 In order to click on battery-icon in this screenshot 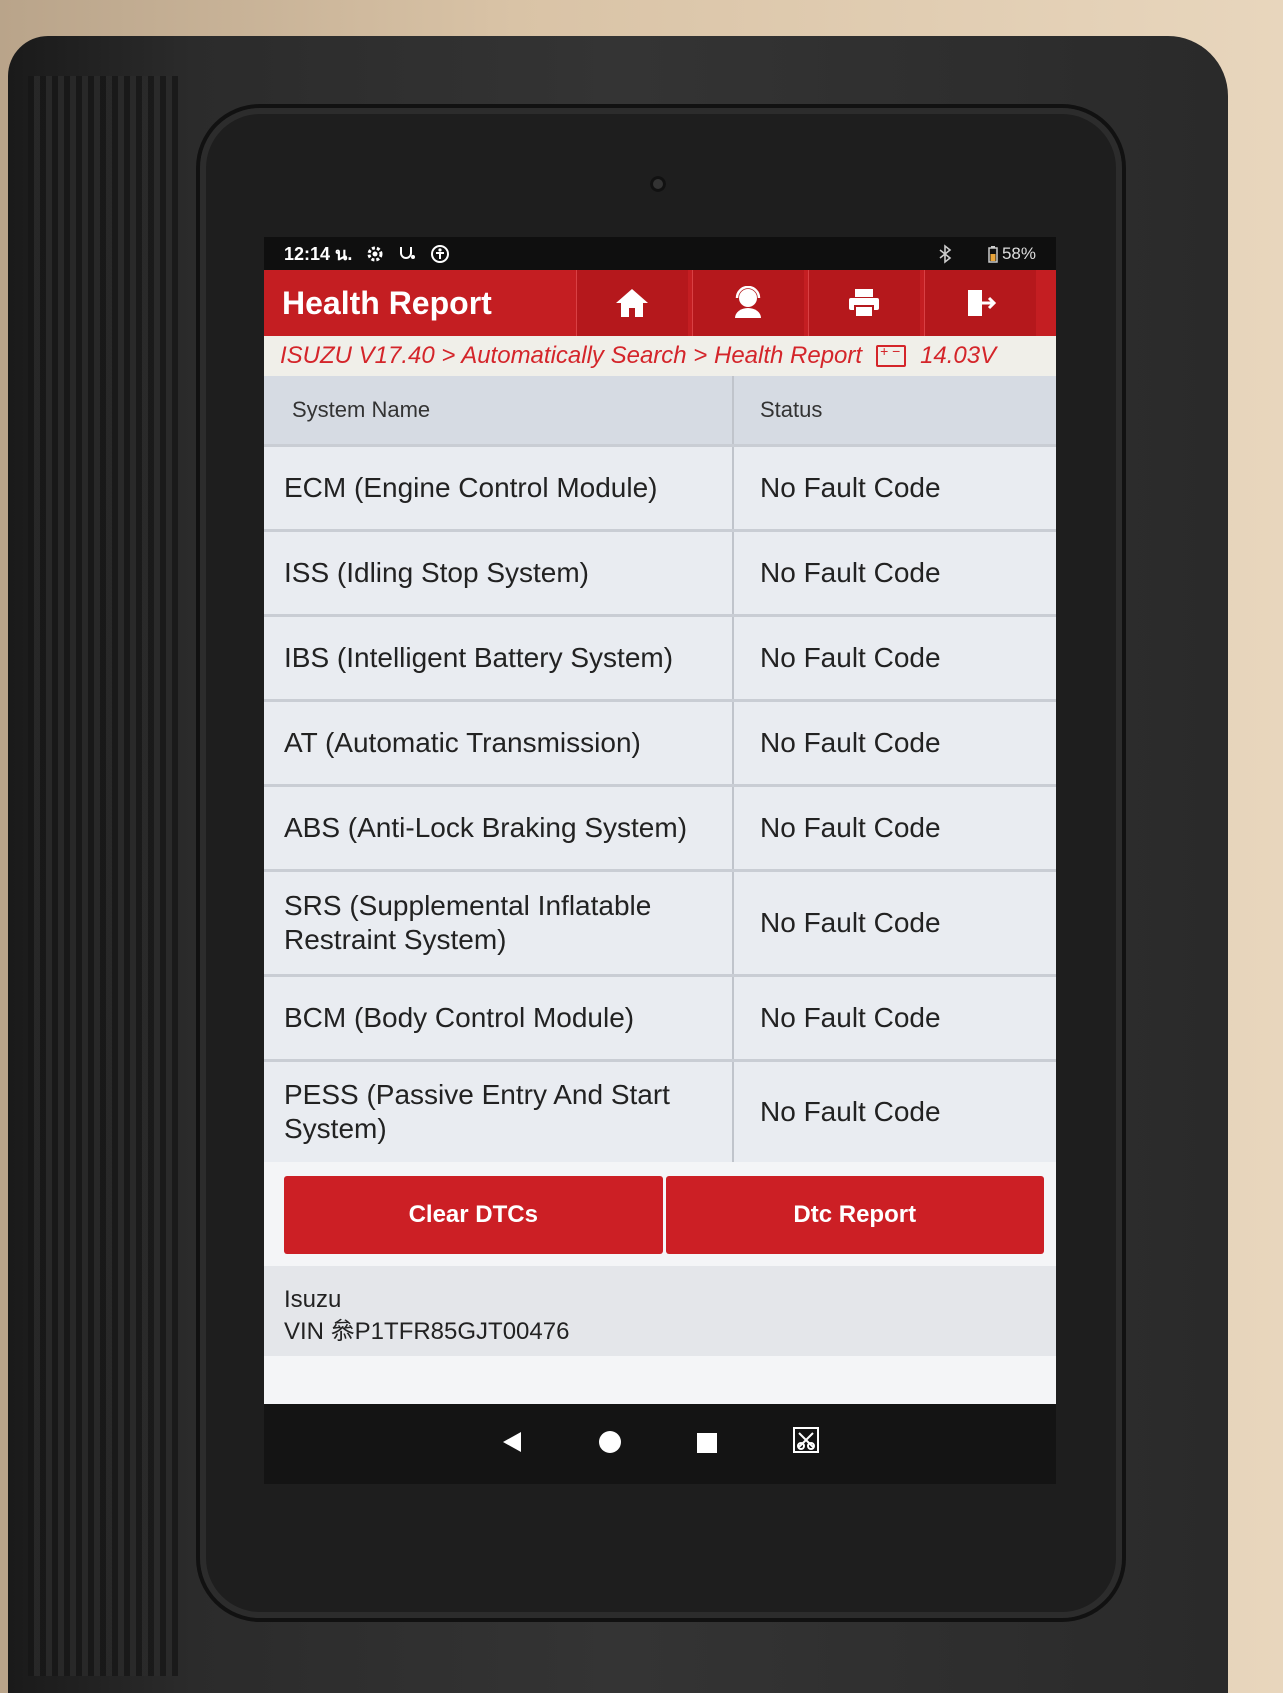, I will do `click(993, 254)`.